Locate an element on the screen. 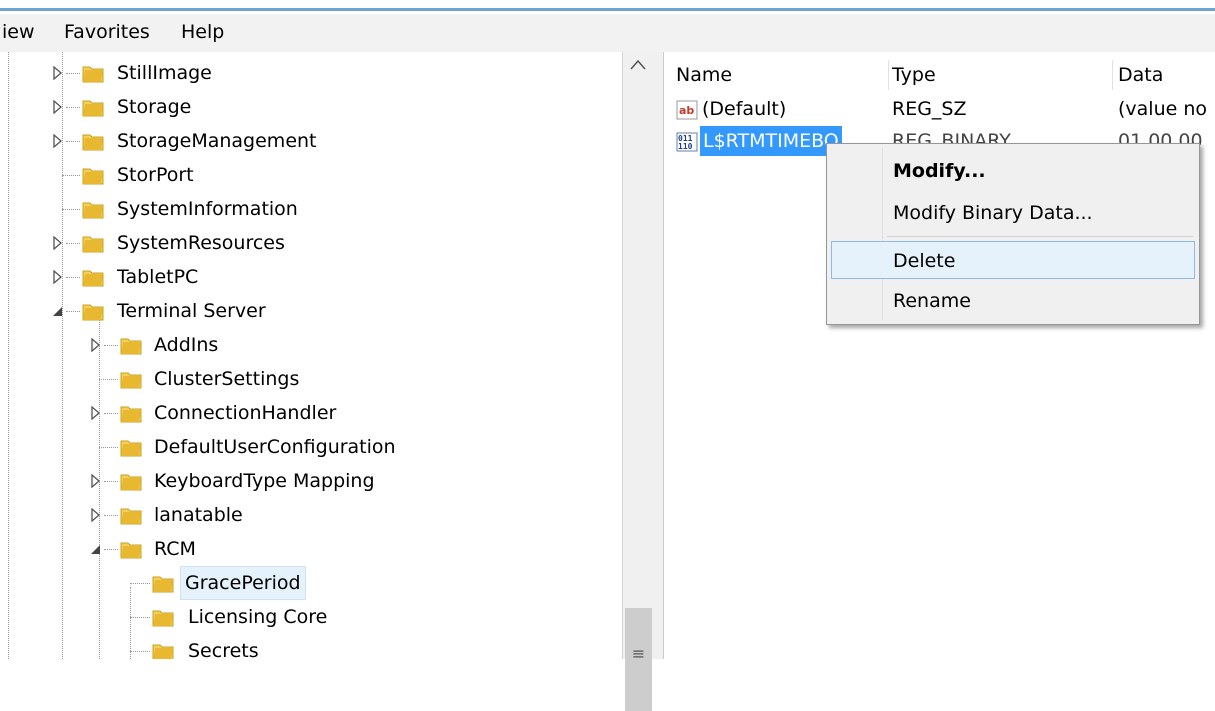 This screenshot has height=711, width=1215. column-header-name: Name is located at coordinates (704, 75).